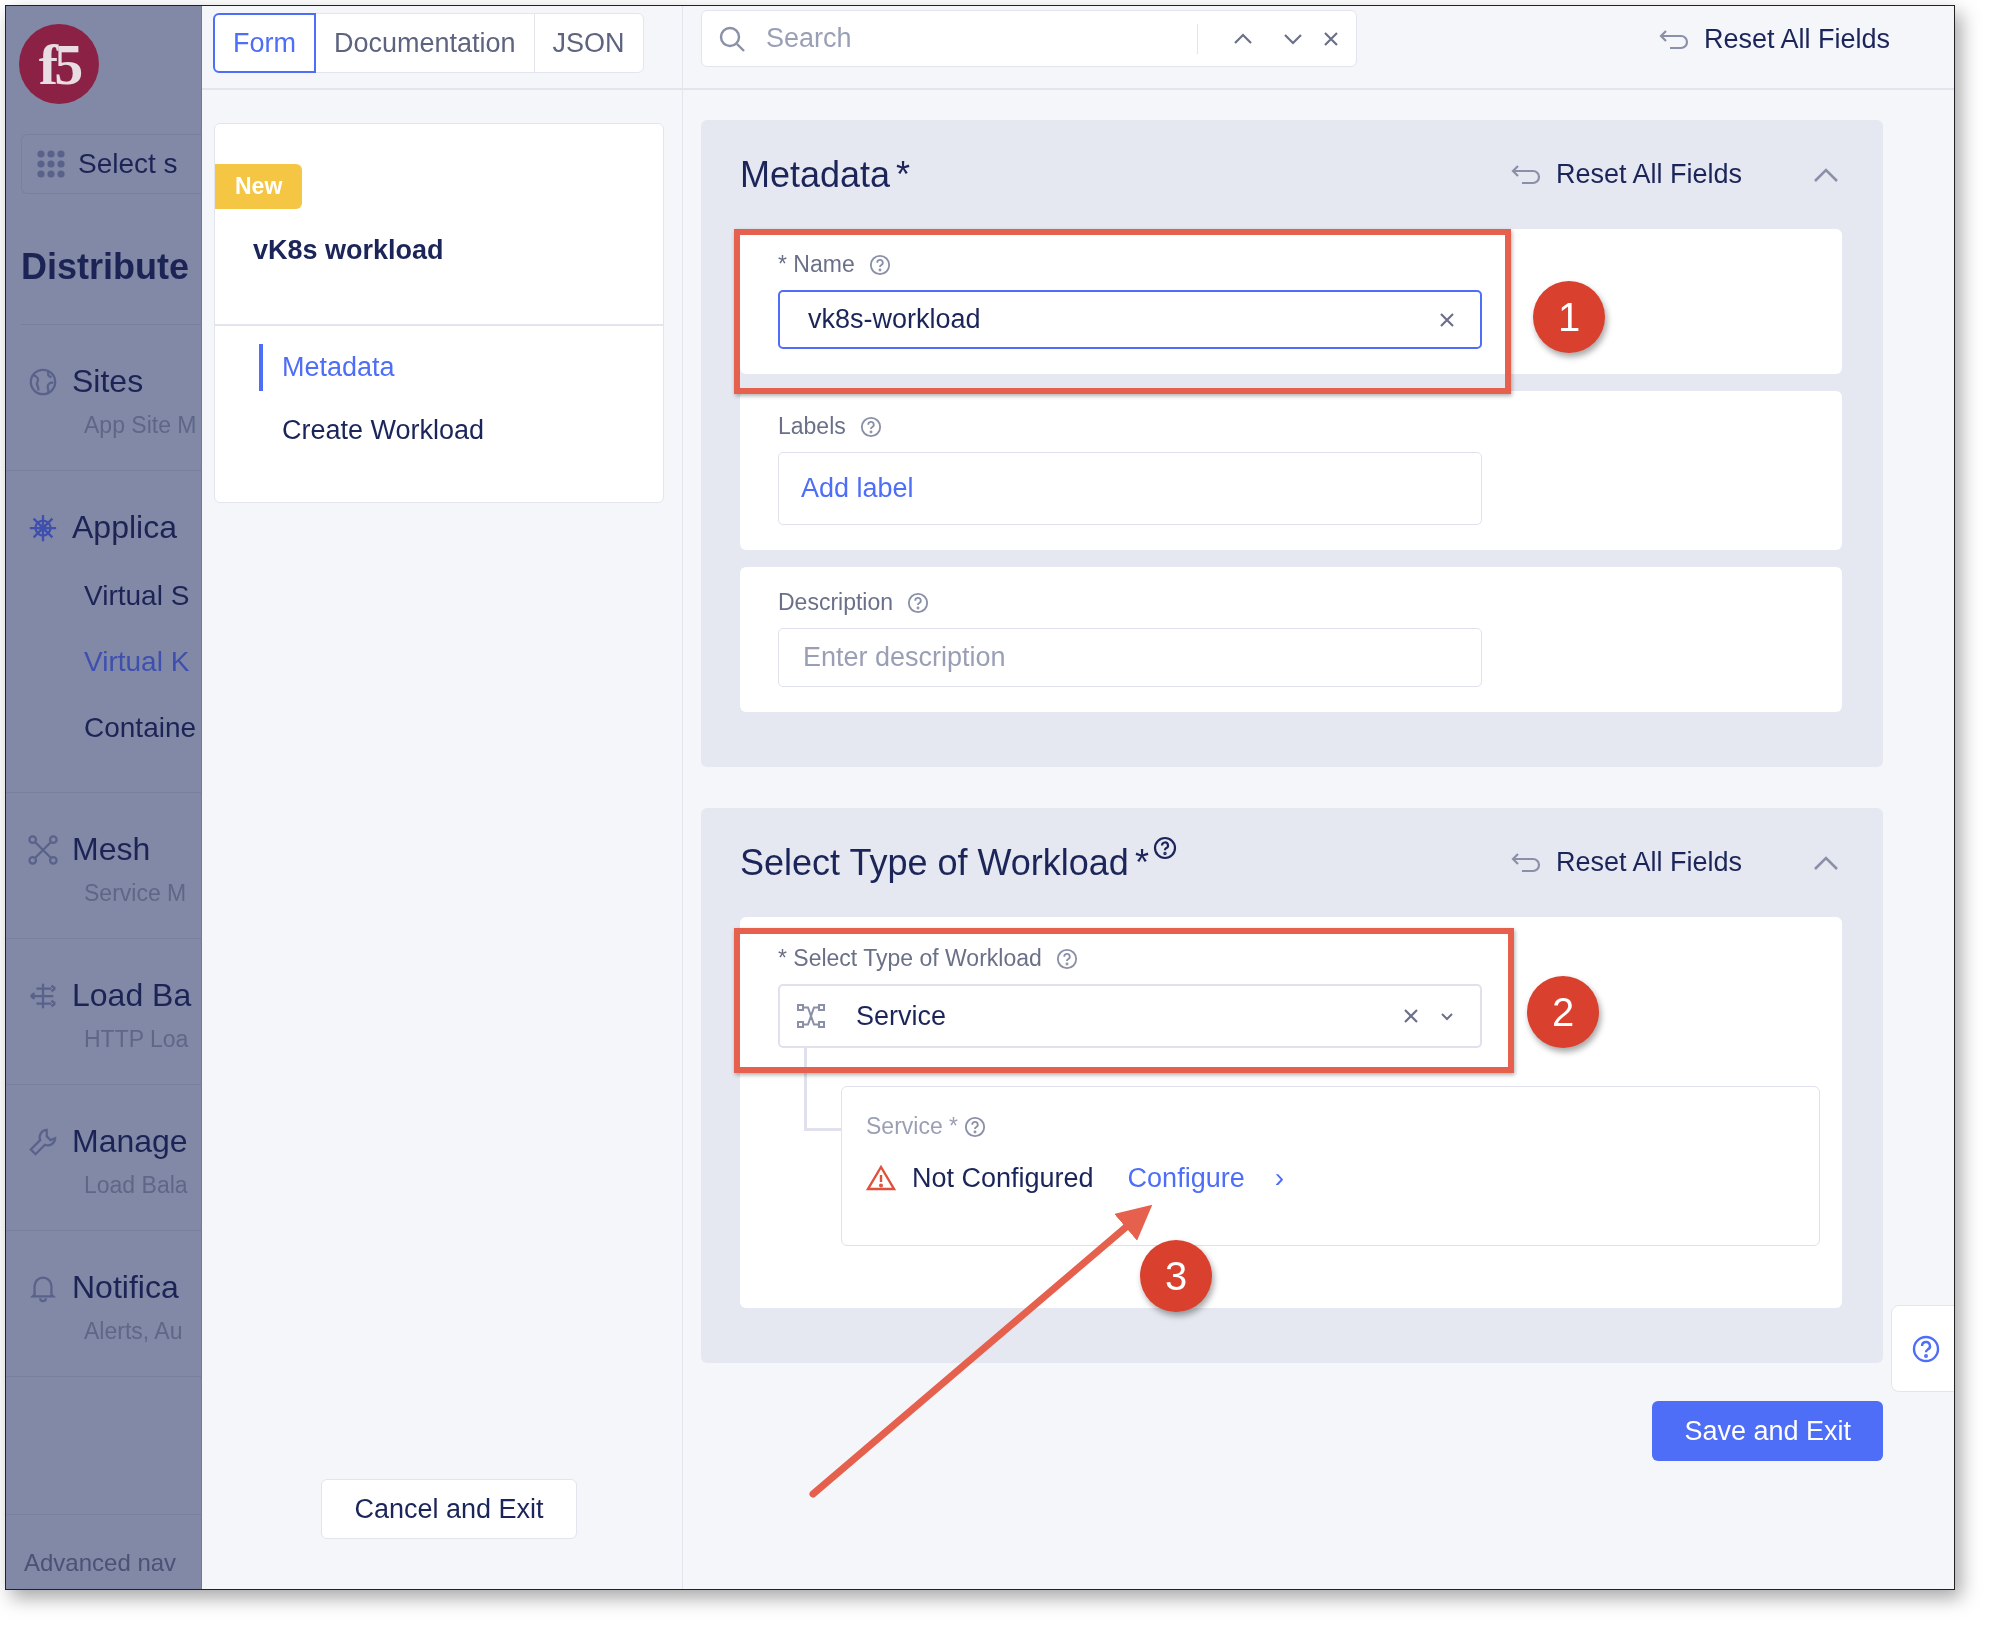 Image resolution: width=1989 pixels, height=1625 pixels. Describe the element at coordinates (816, 264) in the screenshot. I see `field-label: * Name` at that location.